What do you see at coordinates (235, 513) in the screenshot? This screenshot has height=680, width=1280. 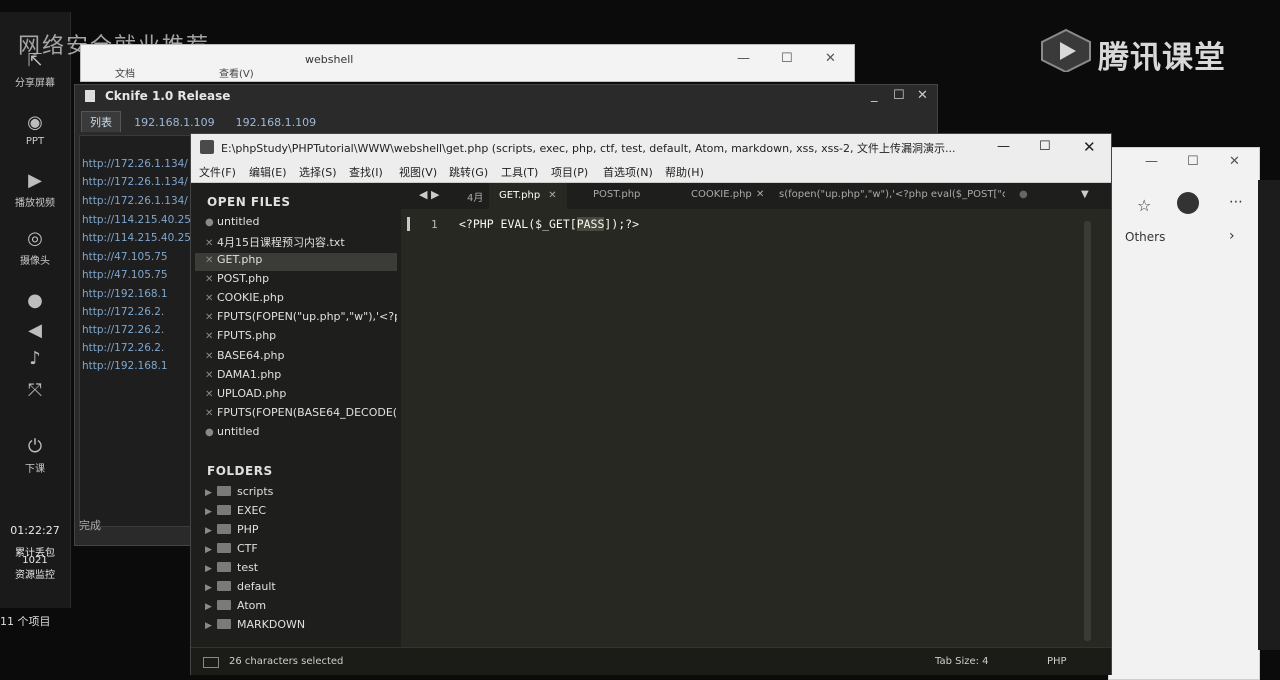 I see `folder-item: ▶ EXEC` at bounding box center [235, 513].